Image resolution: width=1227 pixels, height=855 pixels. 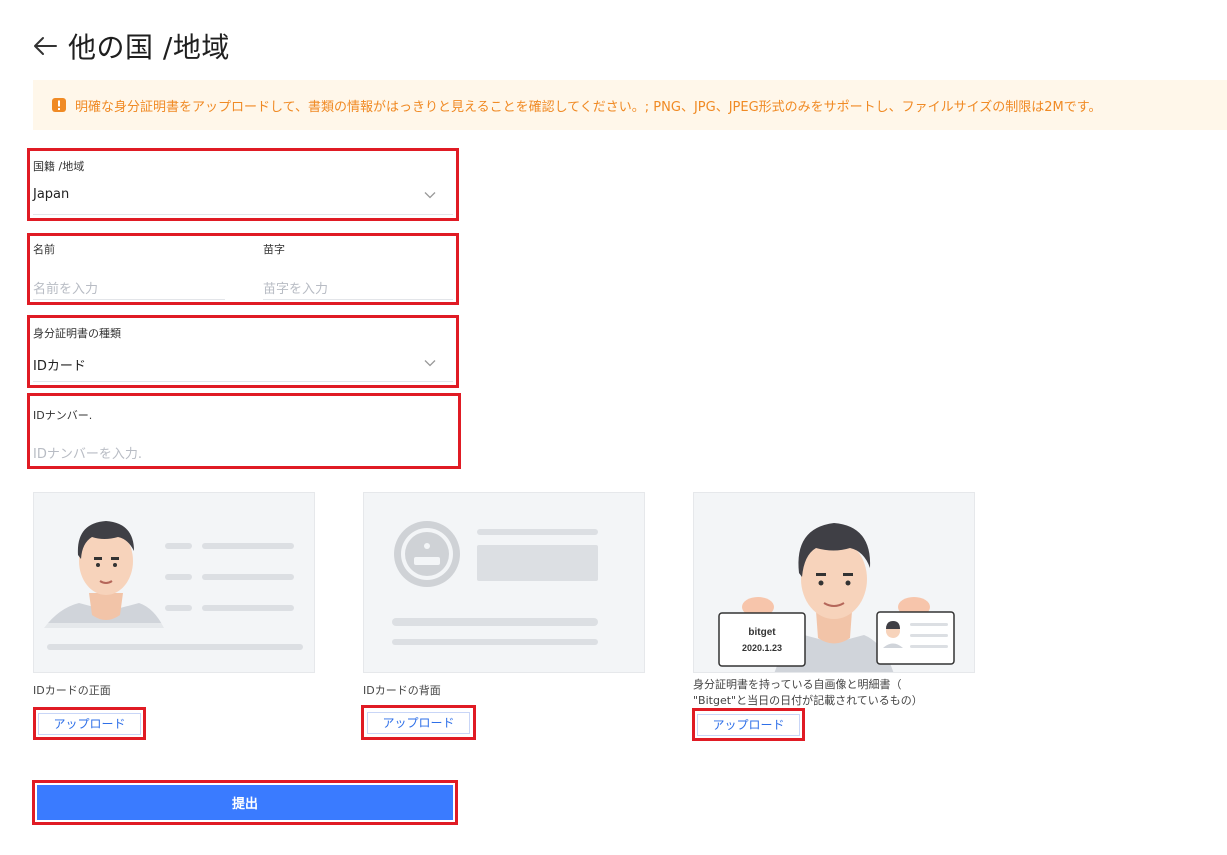 What do you see at coordinates (762, 632) in the screenshot?
I see `sign-brand-text: bitget` at bounding box center [762, 632].